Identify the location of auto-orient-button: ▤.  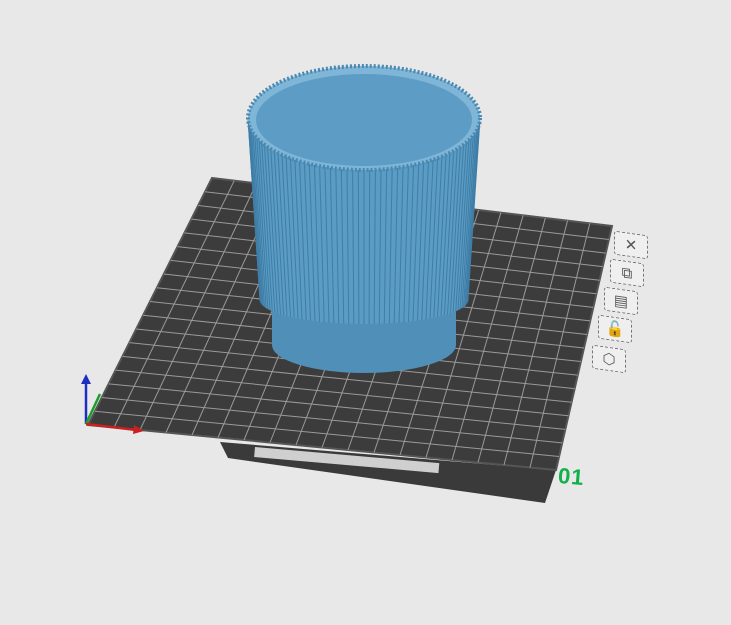
(621, 301).